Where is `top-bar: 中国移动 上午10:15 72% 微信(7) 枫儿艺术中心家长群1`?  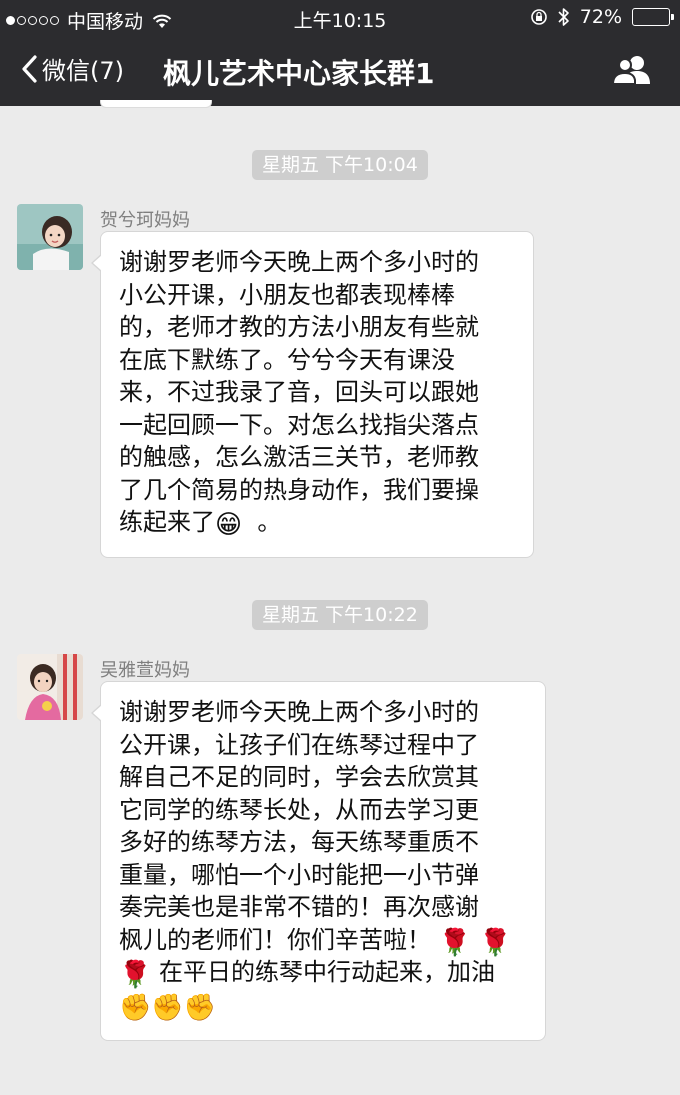 top-bar: 中国移动 上午10:15 72% 微信(7) 枫儿艺术中心家长群1 is located at coordinates (340, 53).